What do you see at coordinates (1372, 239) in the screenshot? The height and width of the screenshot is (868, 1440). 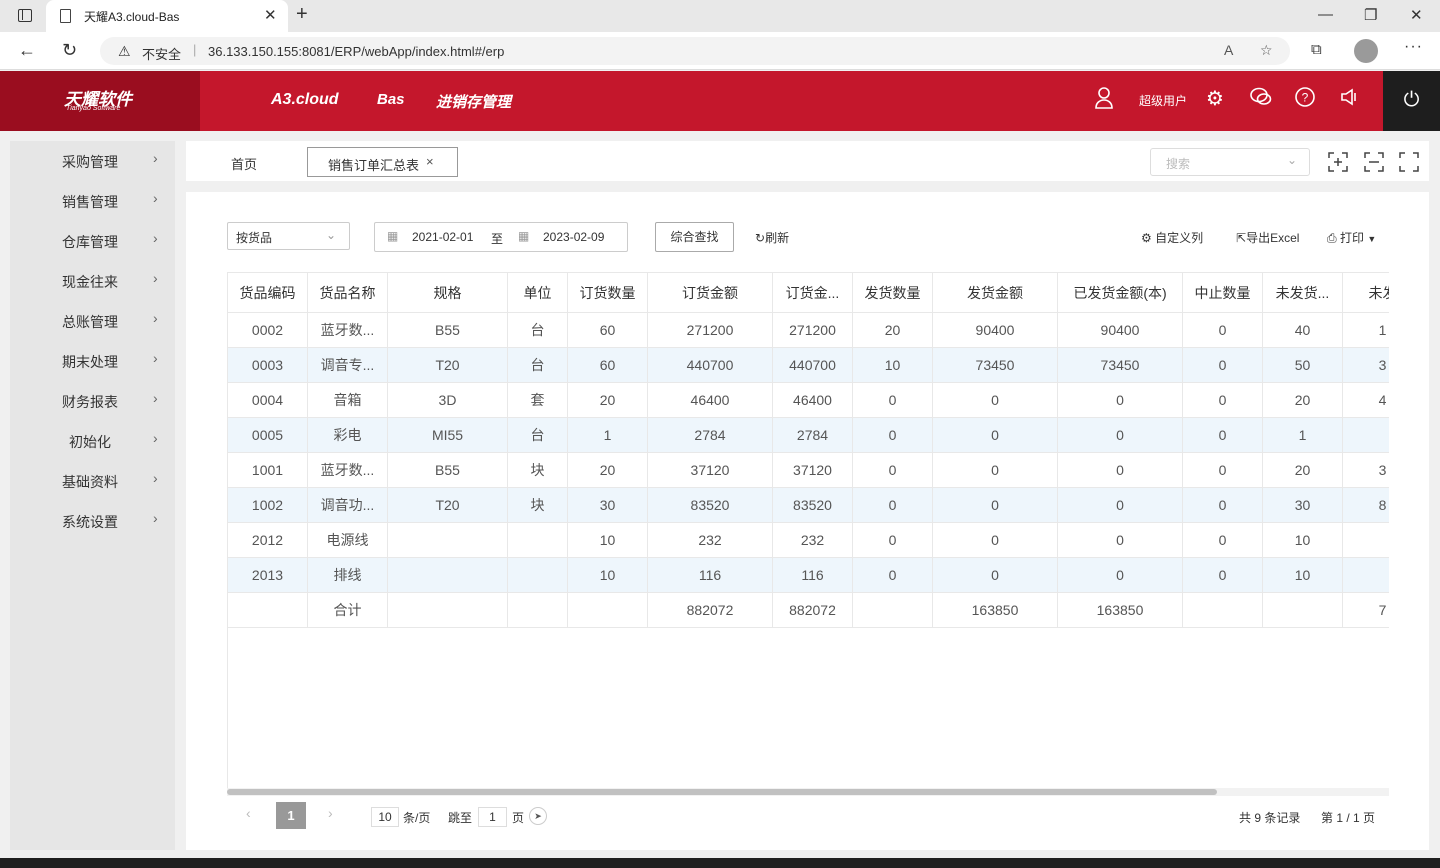 I see `caret-down-icon: ▼` at bounding box center [1372, 239].